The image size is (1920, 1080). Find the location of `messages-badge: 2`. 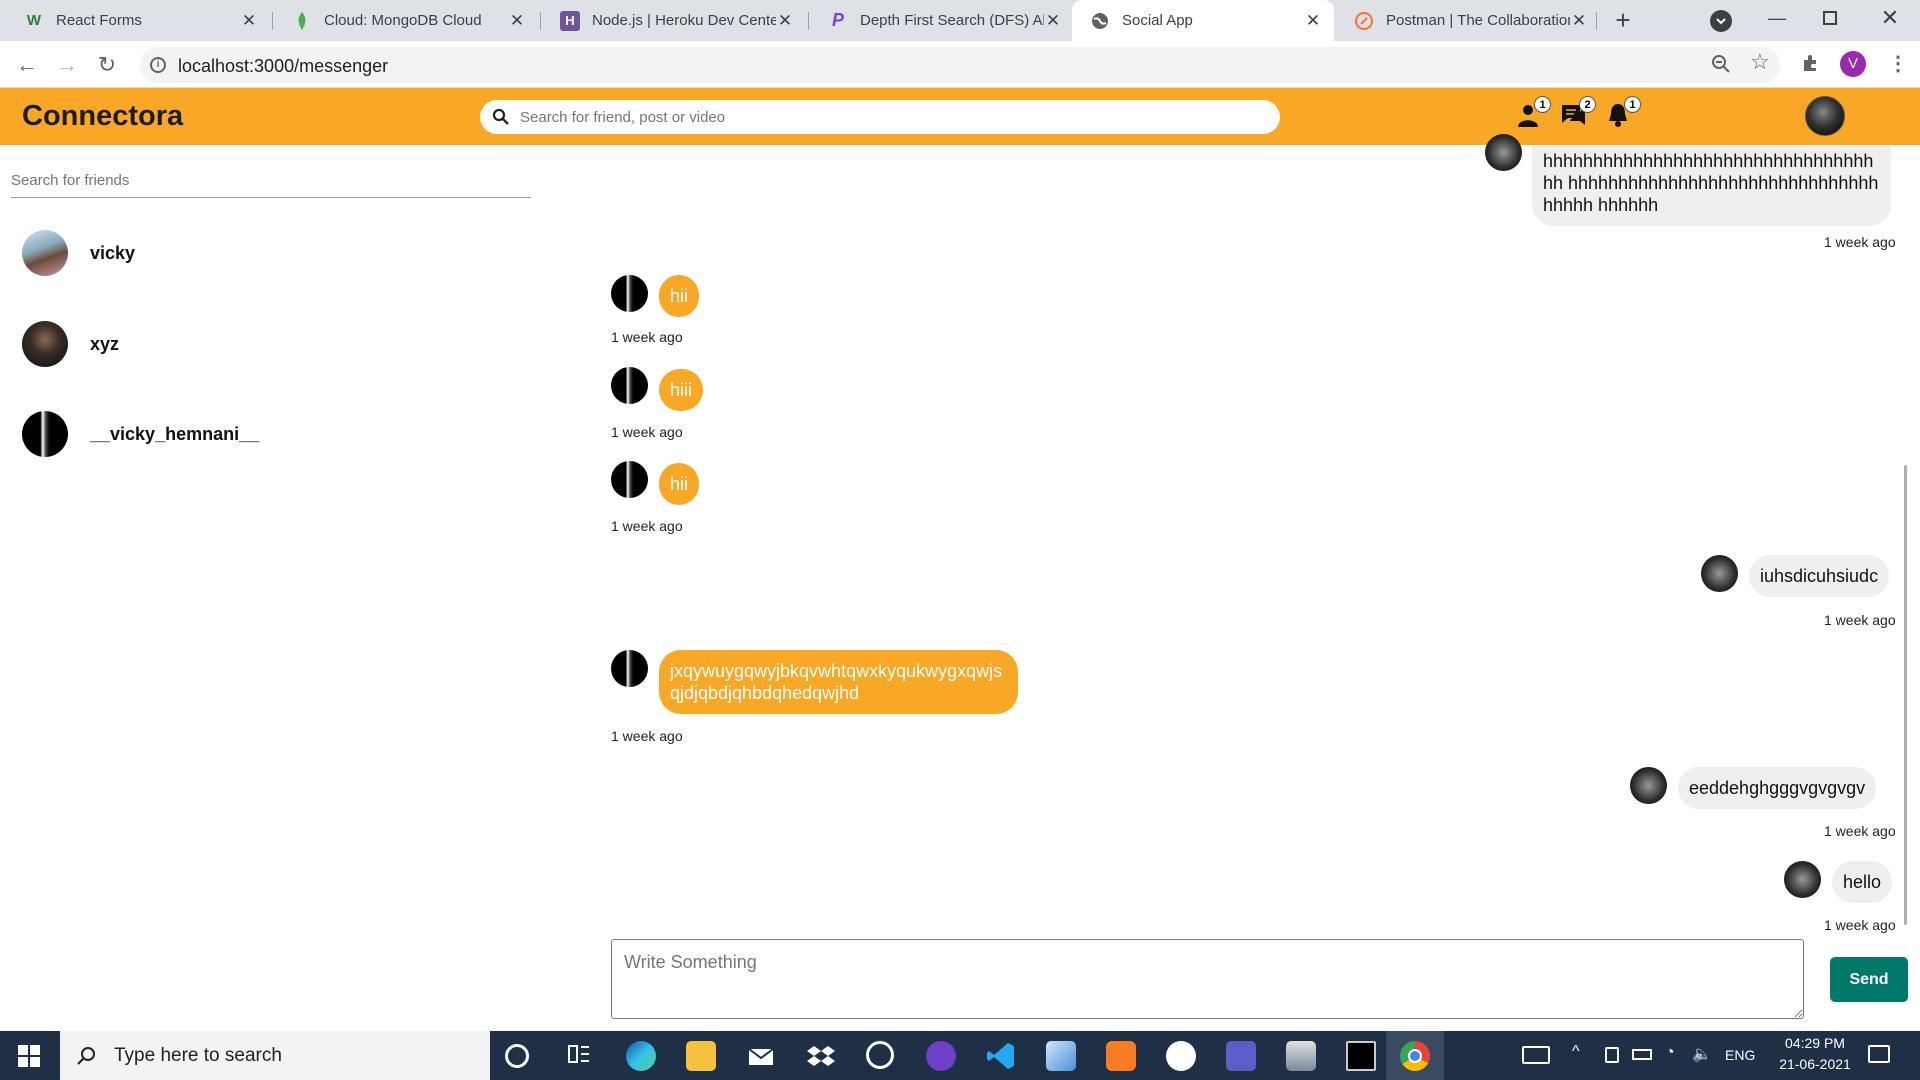

messages-badge: 2 is located at coordinates (1587, 104).